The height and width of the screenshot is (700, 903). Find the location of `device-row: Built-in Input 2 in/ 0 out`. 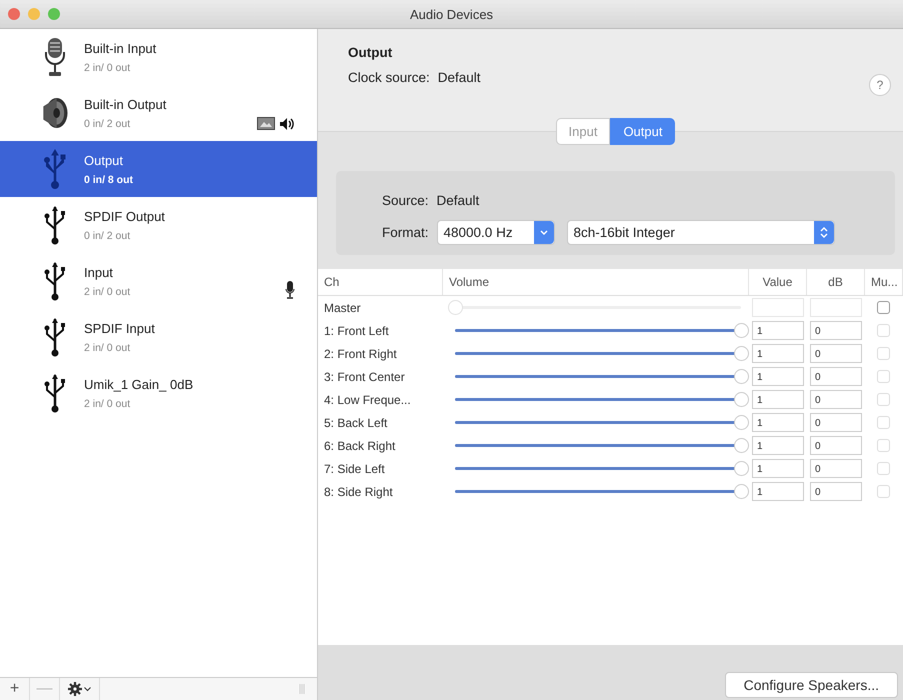

device-row: Built-in Input 2 in/ 0 out is located at coordinates (158, 57).